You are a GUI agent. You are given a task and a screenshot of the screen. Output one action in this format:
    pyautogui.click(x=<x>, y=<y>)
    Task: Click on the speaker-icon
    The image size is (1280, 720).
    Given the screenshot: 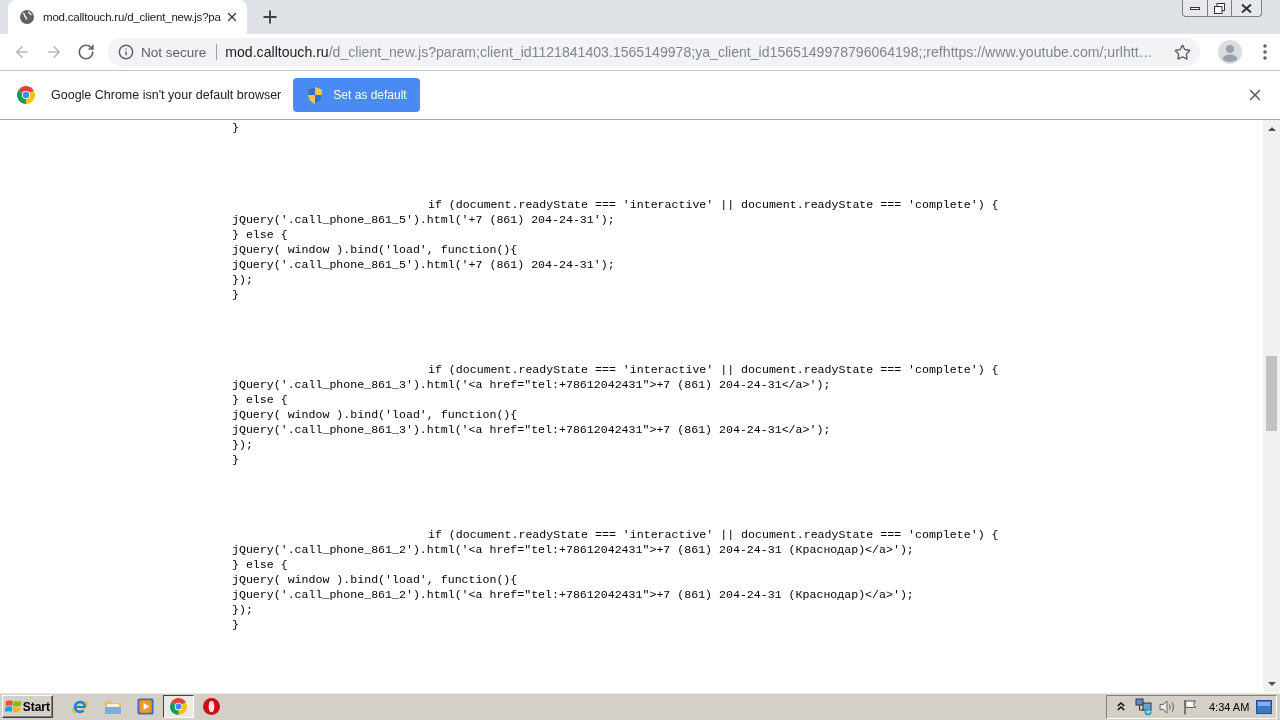 What is the action you would take?
    pyautogui.click(x=1167, y=706)
    